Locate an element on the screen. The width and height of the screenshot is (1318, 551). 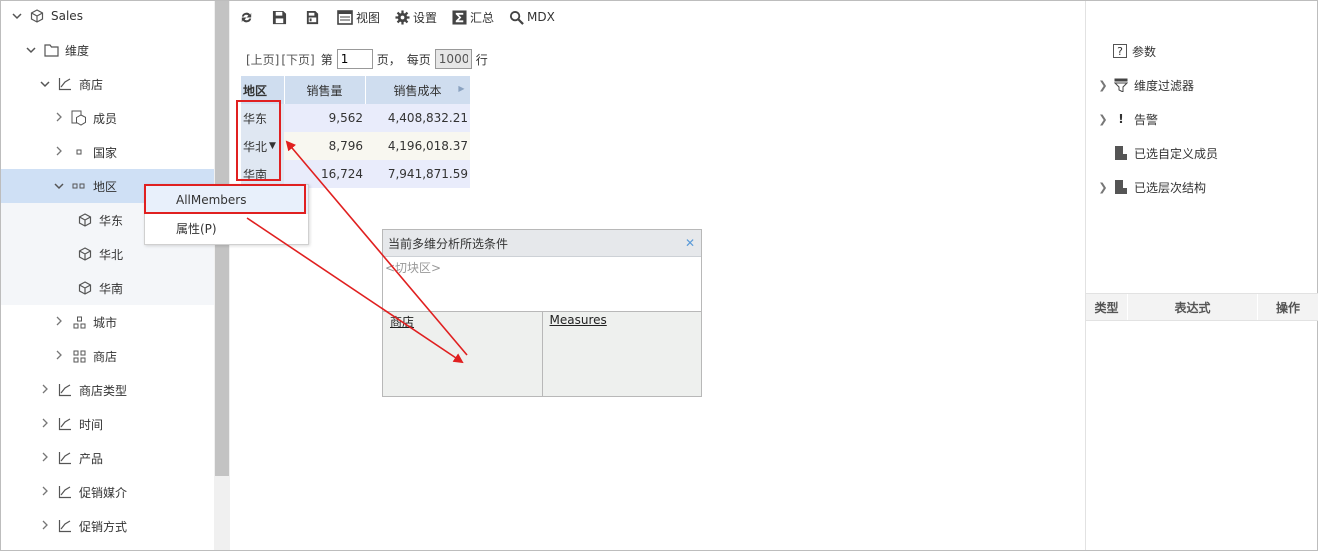
tree-item: 华南 is located at coordinates (107, 288).